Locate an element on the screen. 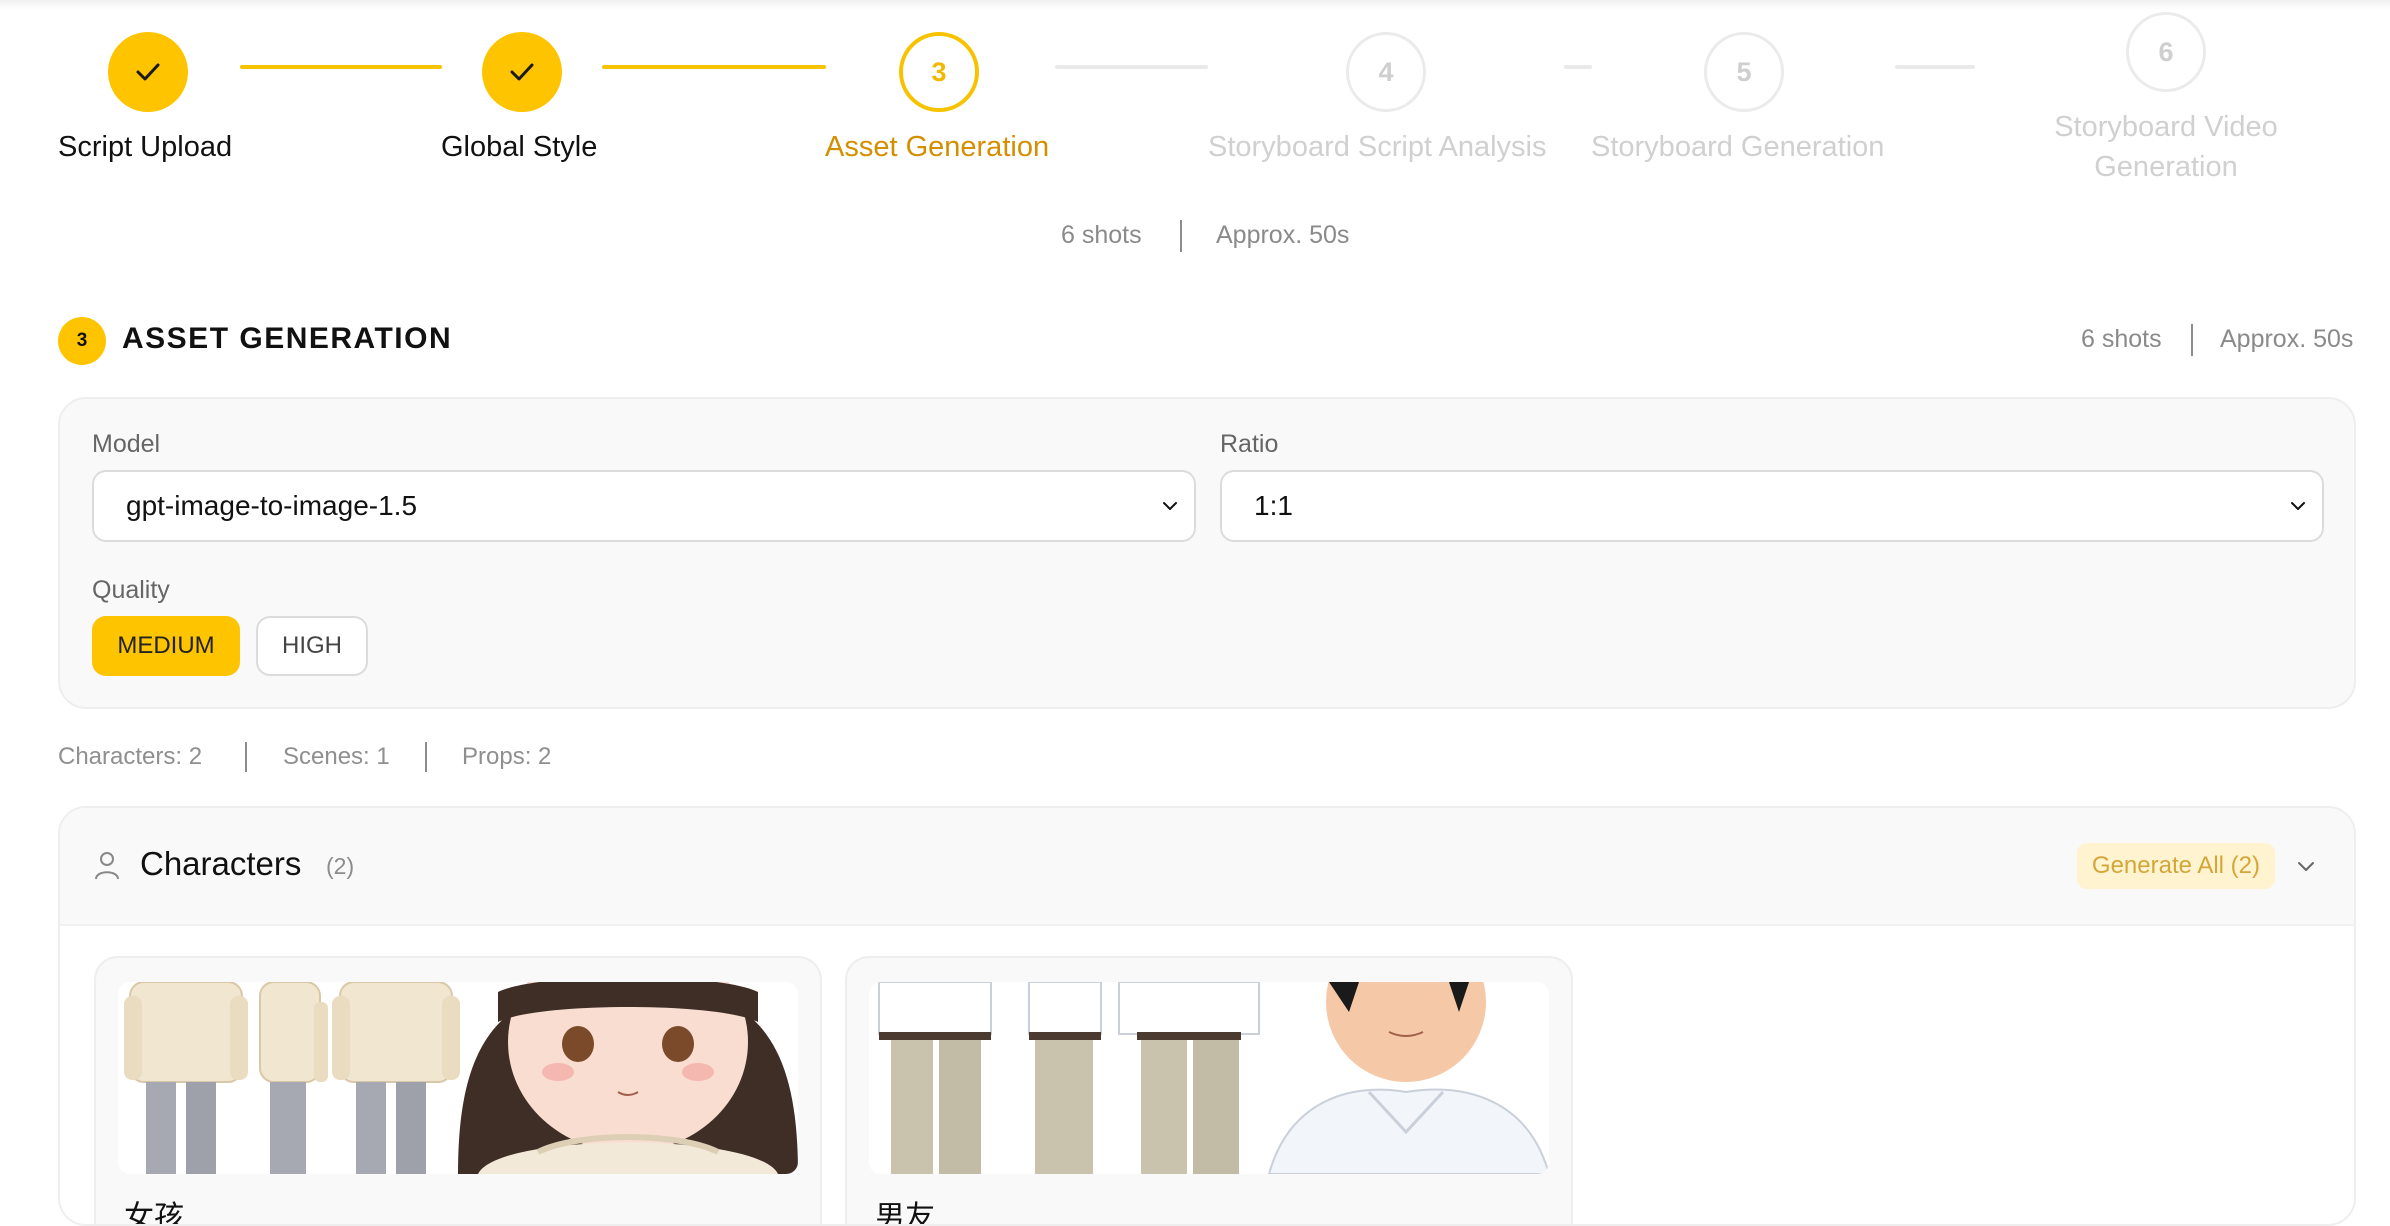 The width and height of the screenshot is (2390, 1226). character-card-girl: 女孩 is located at coordinates (458, 1091).